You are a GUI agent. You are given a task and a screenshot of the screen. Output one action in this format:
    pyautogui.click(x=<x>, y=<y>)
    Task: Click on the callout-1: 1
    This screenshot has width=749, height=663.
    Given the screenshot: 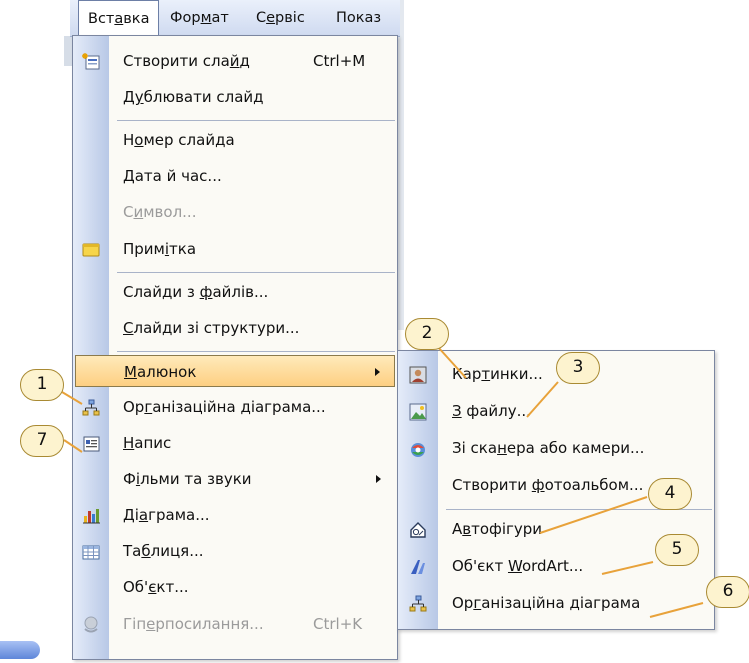 What is the action you would take?
    pyautogui.click(x=42, y=385)
    